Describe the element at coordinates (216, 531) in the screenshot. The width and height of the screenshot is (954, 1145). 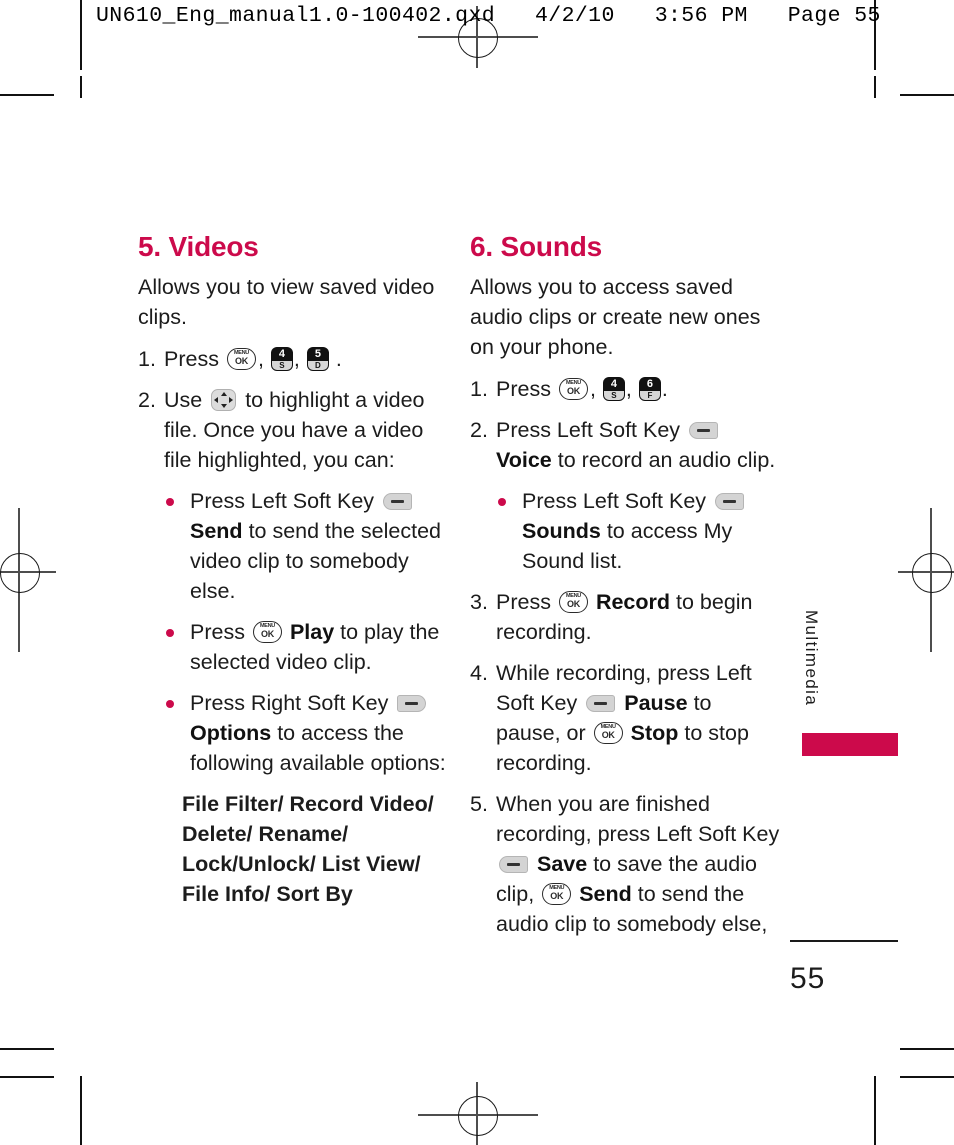
I see `videos-bullet-send-label: Send` at that location.